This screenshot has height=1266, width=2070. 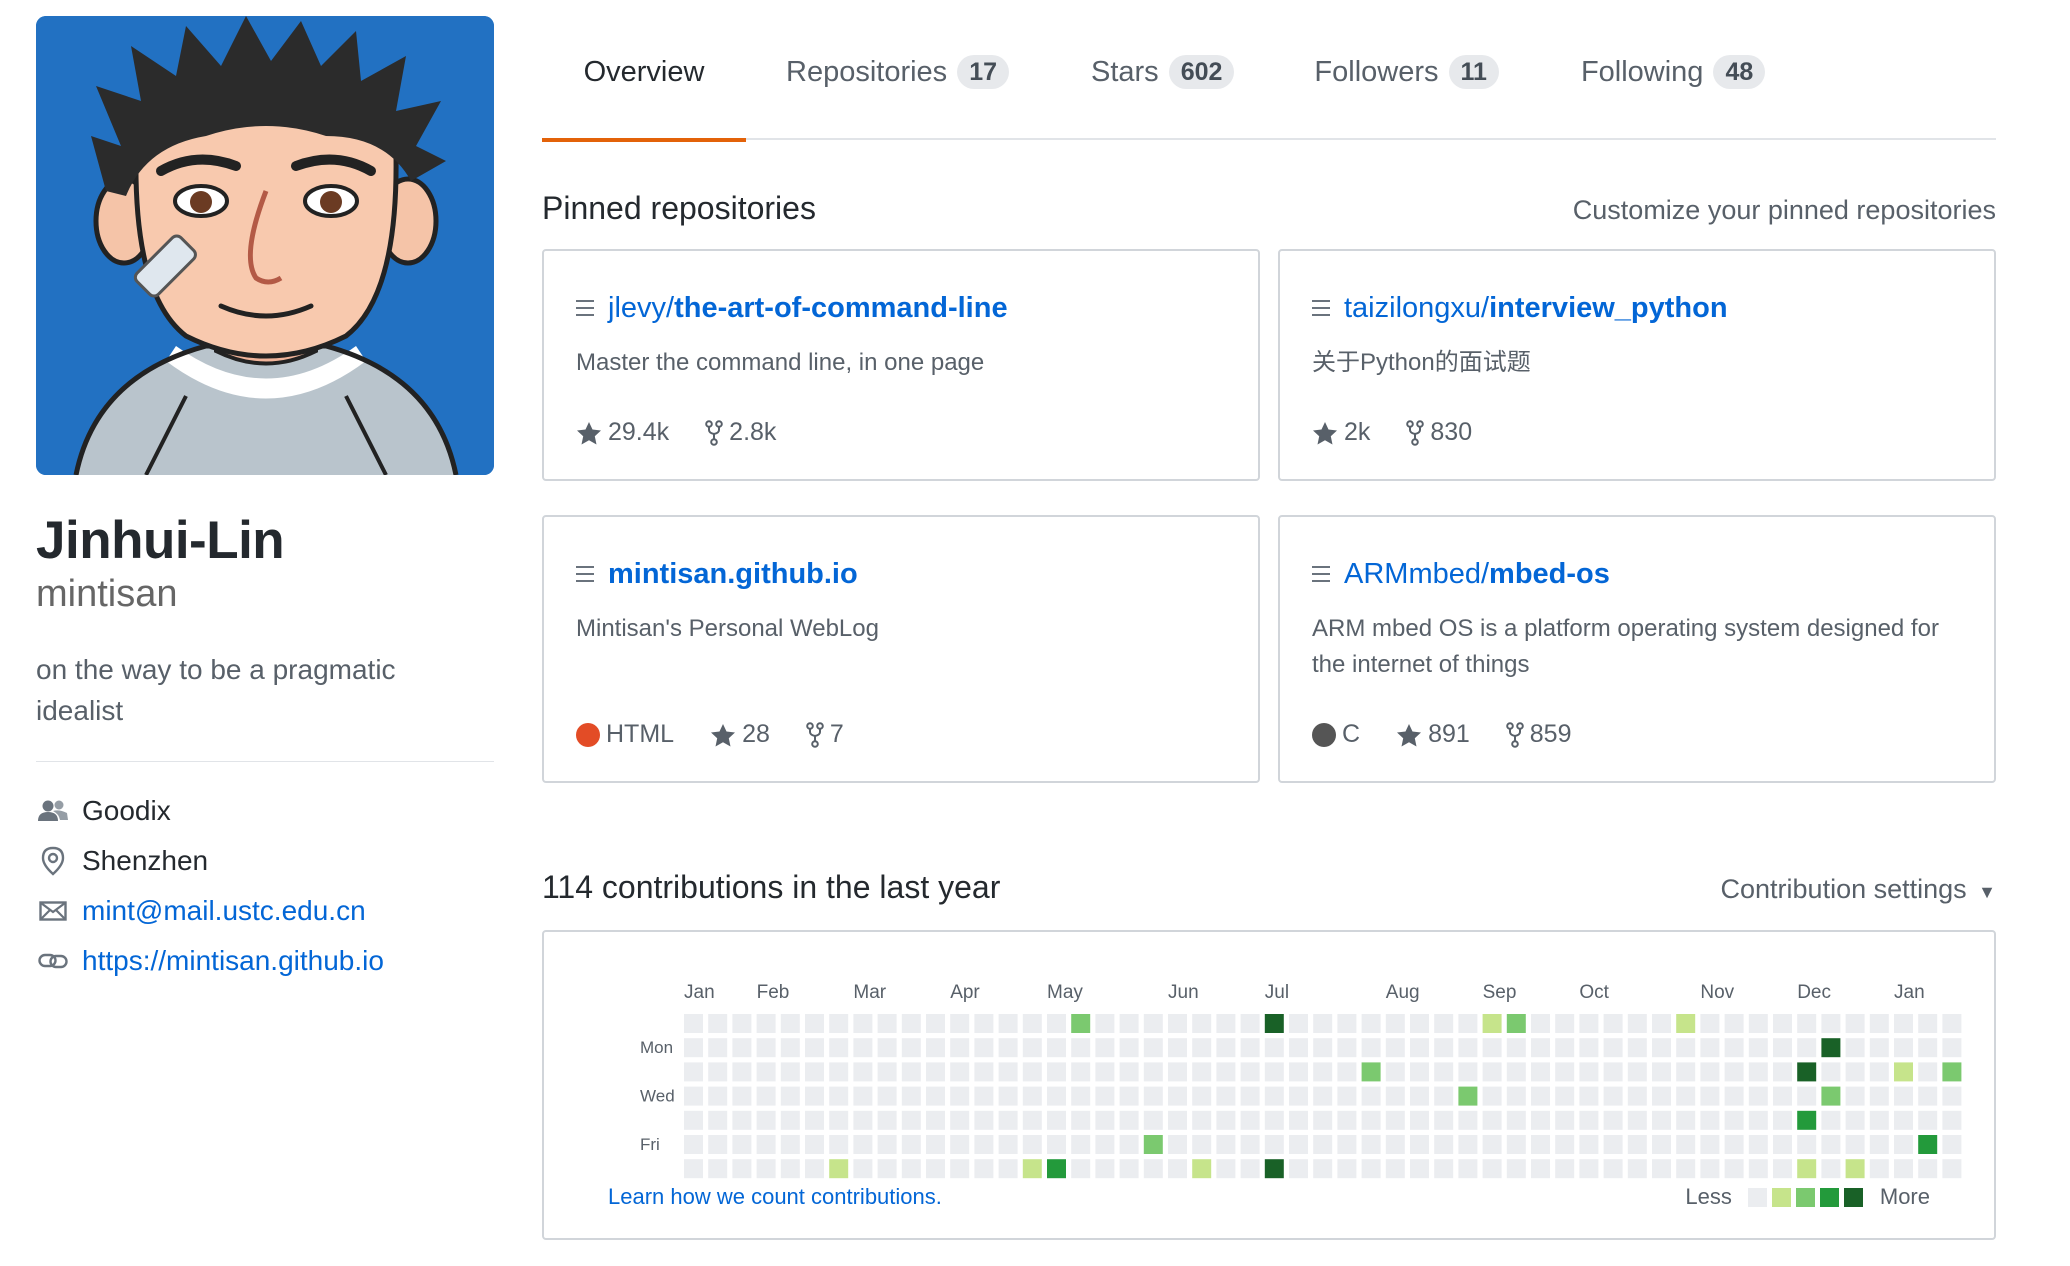 I want to click on tab-following: Following 48, so click(x=1673, y=70).